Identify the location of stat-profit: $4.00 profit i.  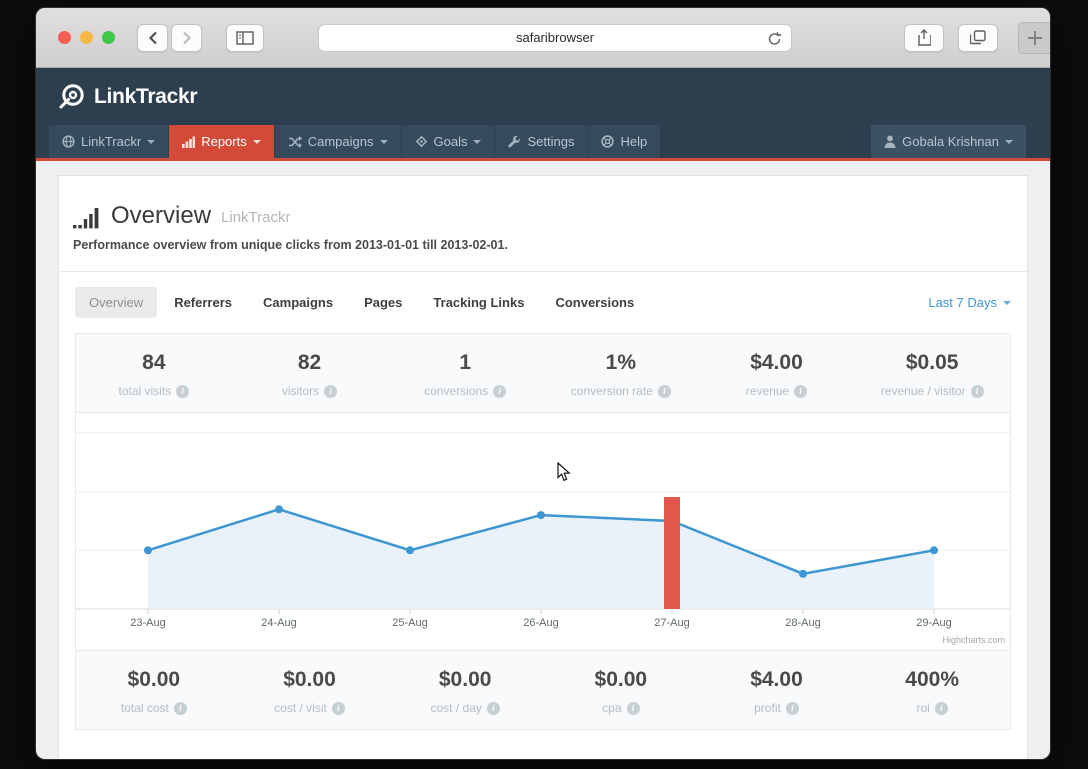
(777, 691).